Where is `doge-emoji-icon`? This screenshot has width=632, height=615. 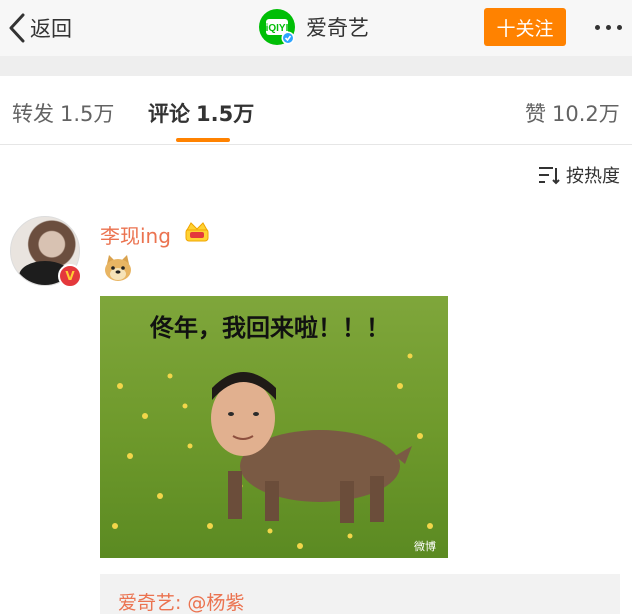
doge-emoji-icon is located at coordinates (118, 270).